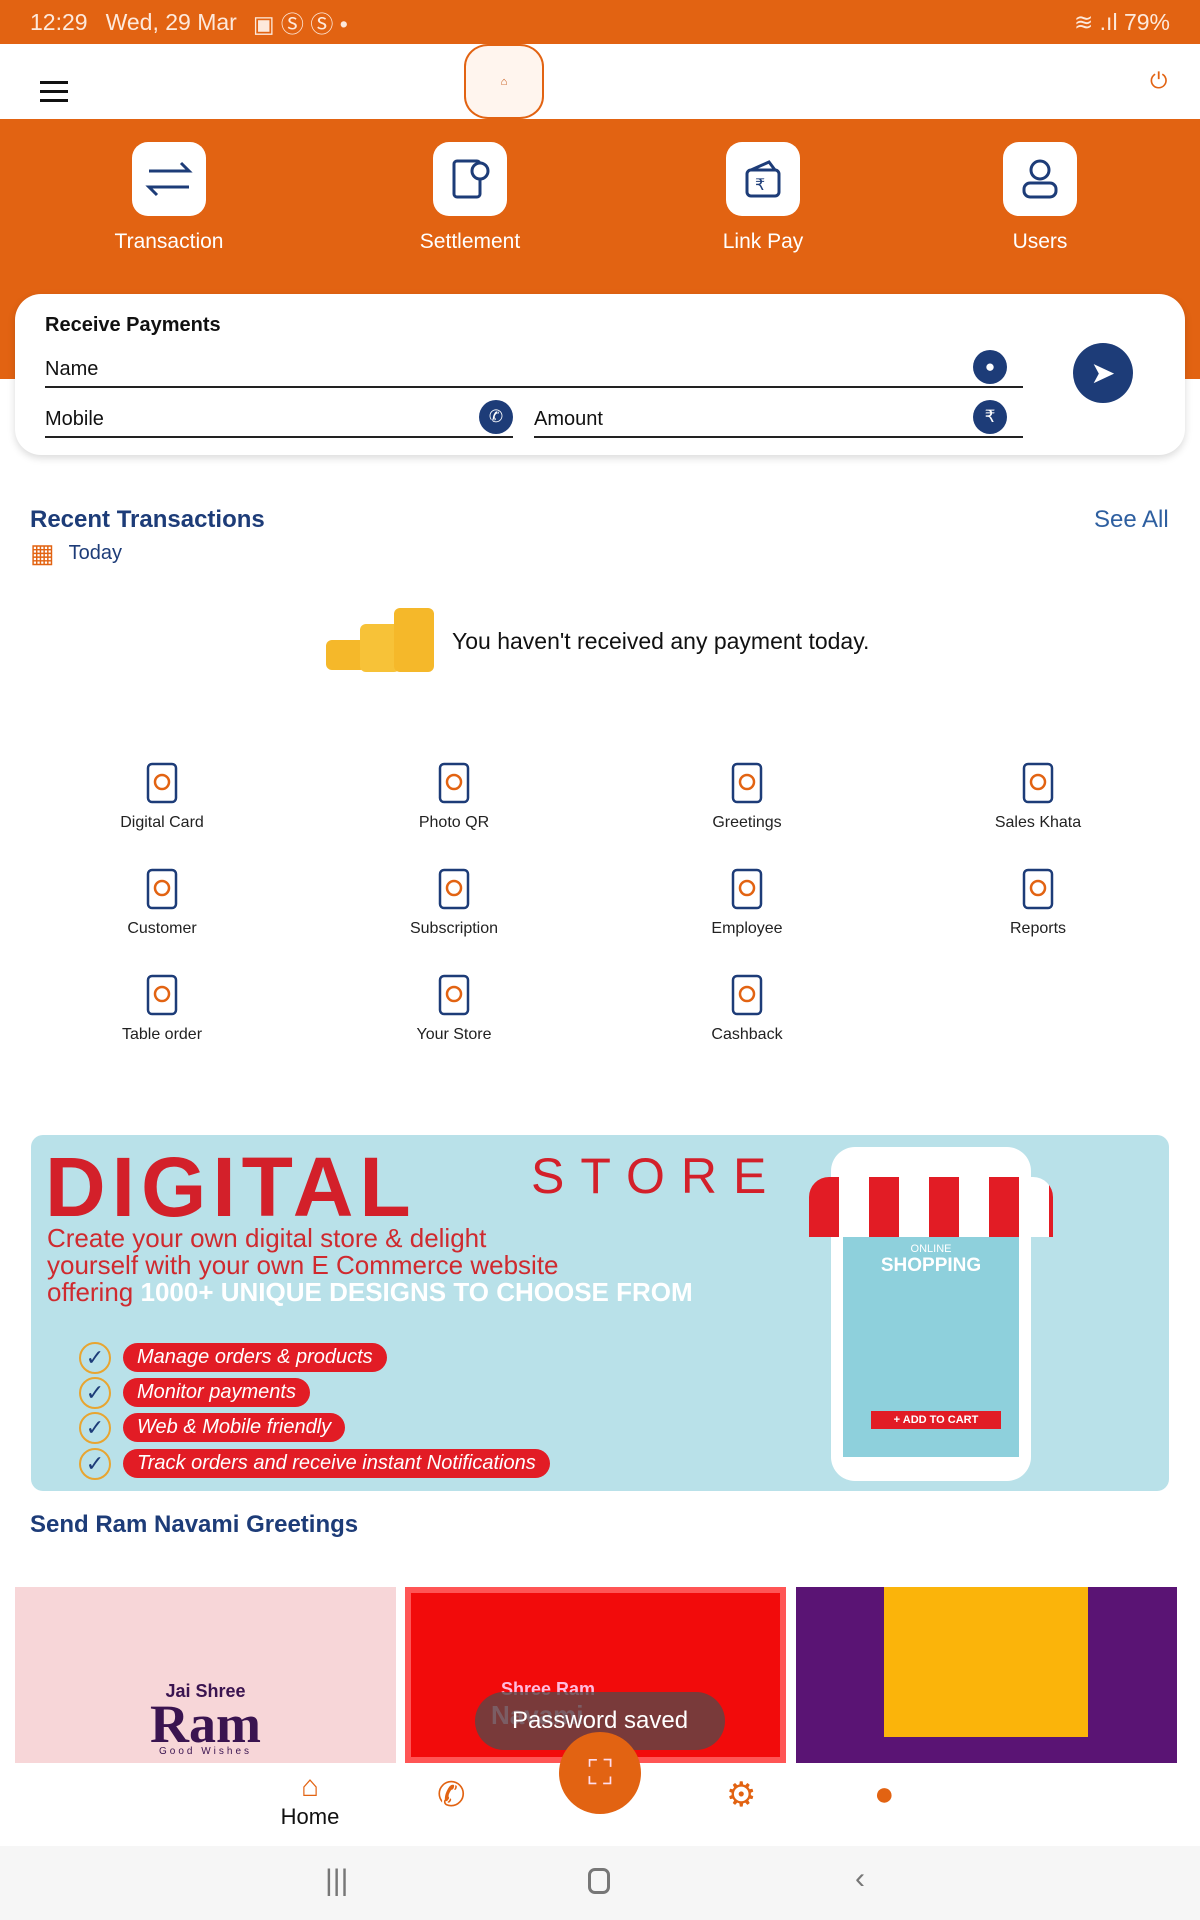 Image resolution: width=1200 pixels, height=1920 pixels. I want to click on mobile-input: Mobile ✆, so click(279, 419).